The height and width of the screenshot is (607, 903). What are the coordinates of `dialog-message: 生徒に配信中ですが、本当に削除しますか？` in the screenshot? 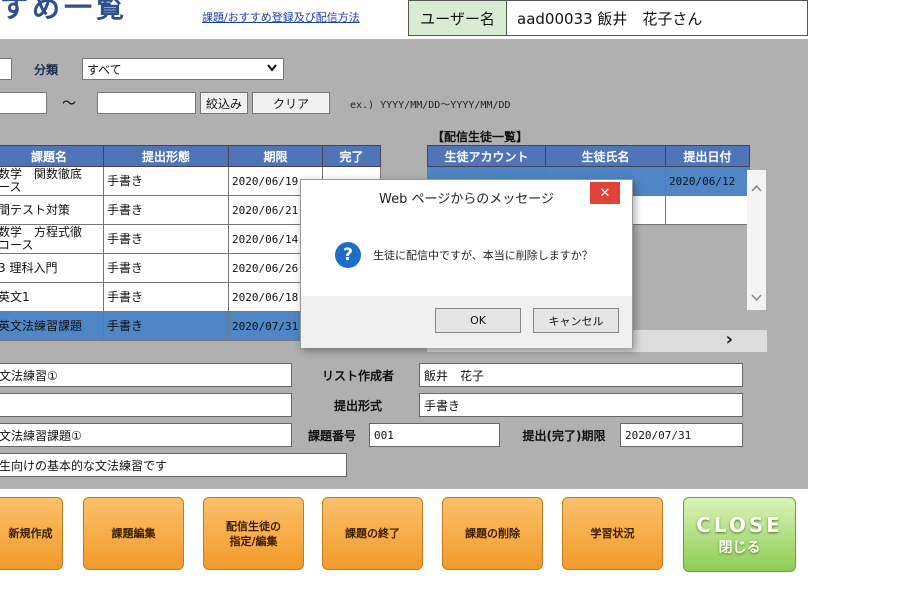 It's located at (483, 255).